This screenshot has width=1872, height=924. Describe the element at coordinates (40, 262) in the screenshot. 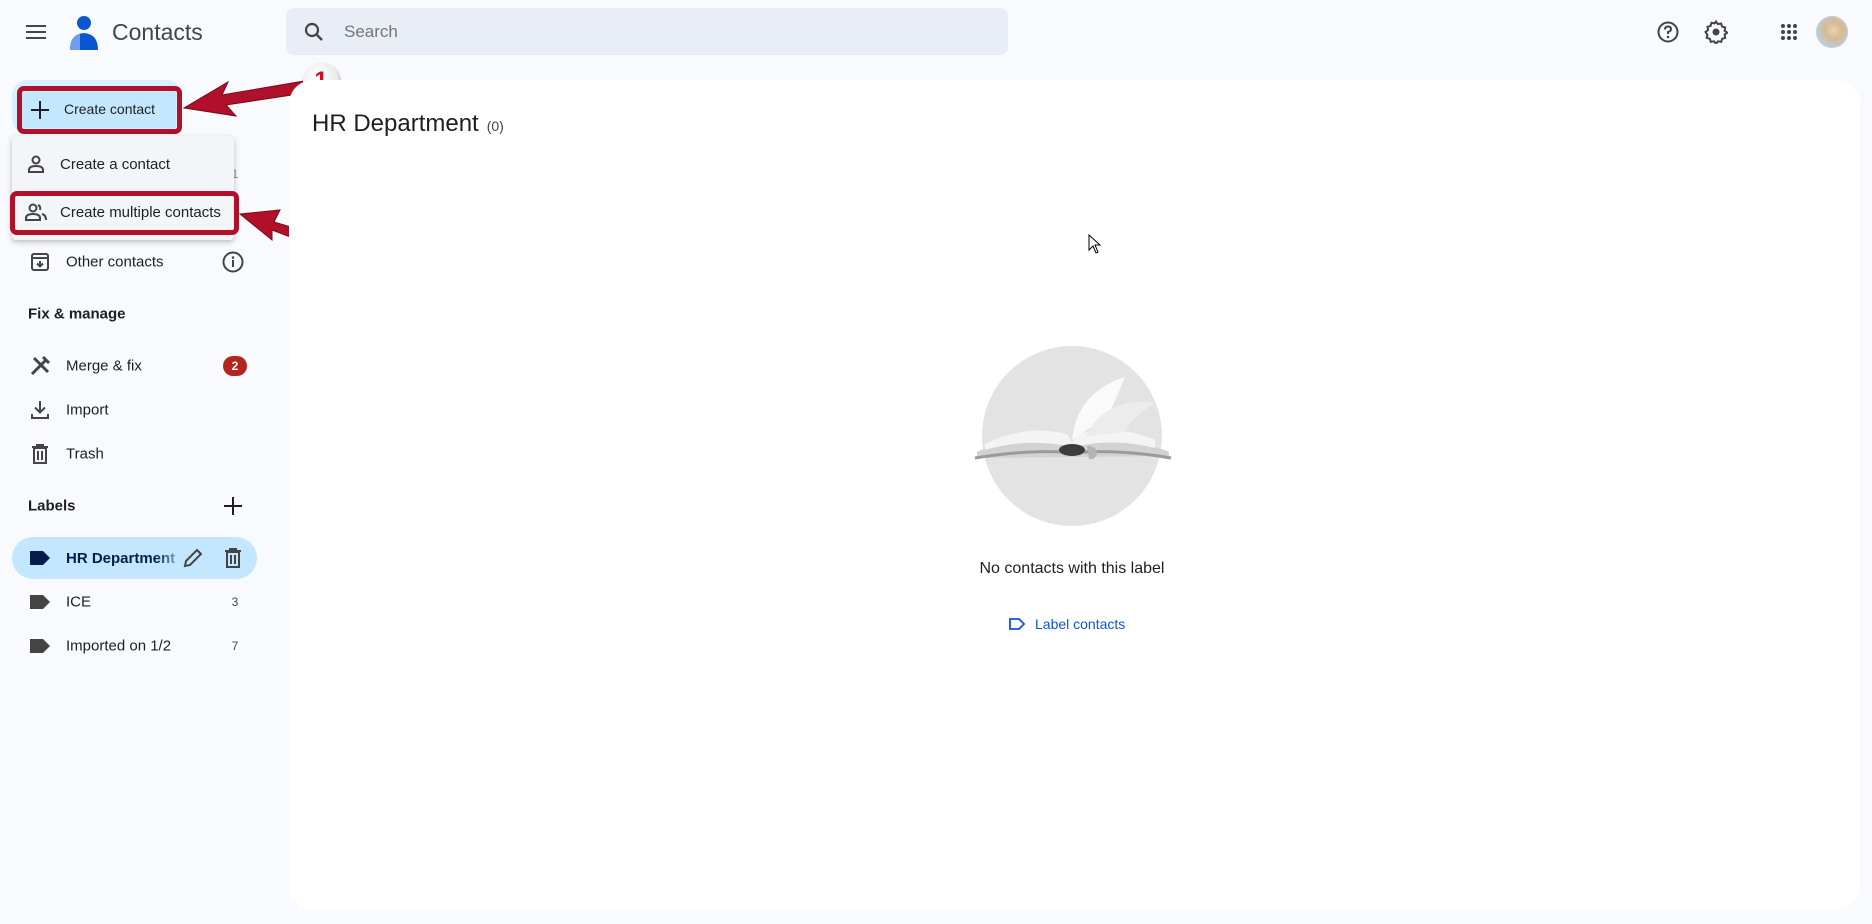

I see `archive-download-icon` at that location.